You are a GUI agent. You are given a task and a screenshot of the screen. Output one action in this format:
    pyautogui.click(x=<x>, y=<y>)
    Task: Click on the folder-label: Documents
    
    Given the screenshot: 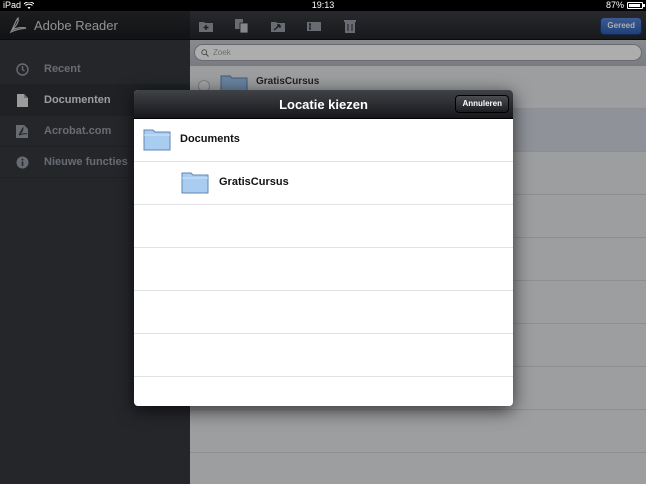 What is the action you would take?
    pyautogui.click(x=210, y=139)
    